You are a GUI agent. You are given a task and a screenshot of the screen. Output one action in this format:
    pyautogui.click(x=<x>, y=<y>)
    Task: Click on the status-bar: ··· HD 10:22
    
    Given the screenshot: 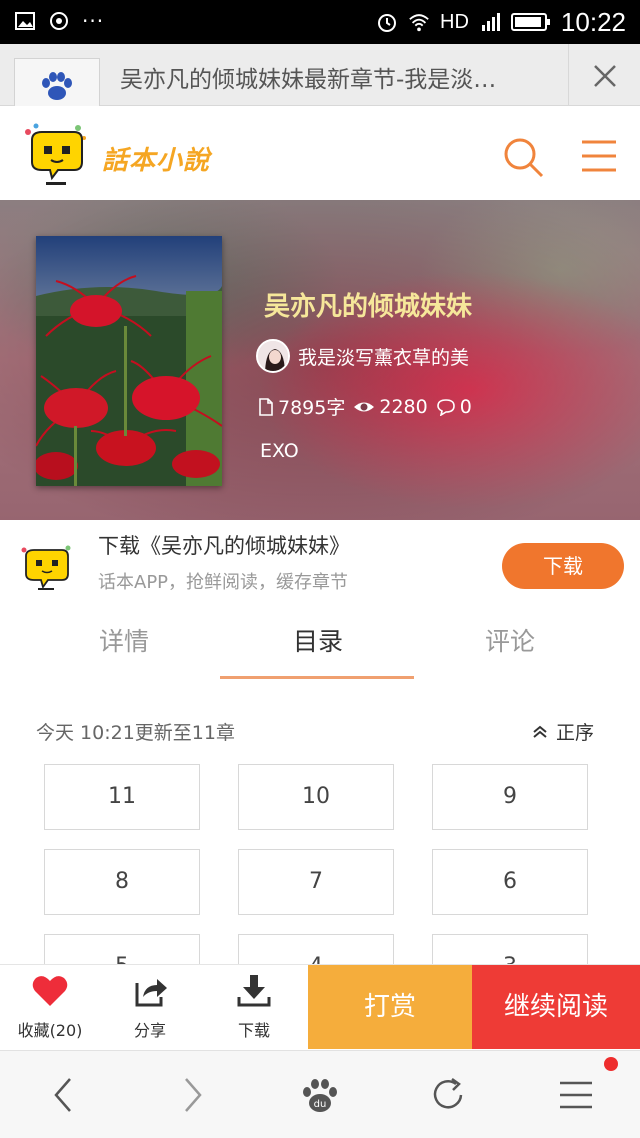 What is the action you would take?
    pyautogui.click(x=320, y=22)
    